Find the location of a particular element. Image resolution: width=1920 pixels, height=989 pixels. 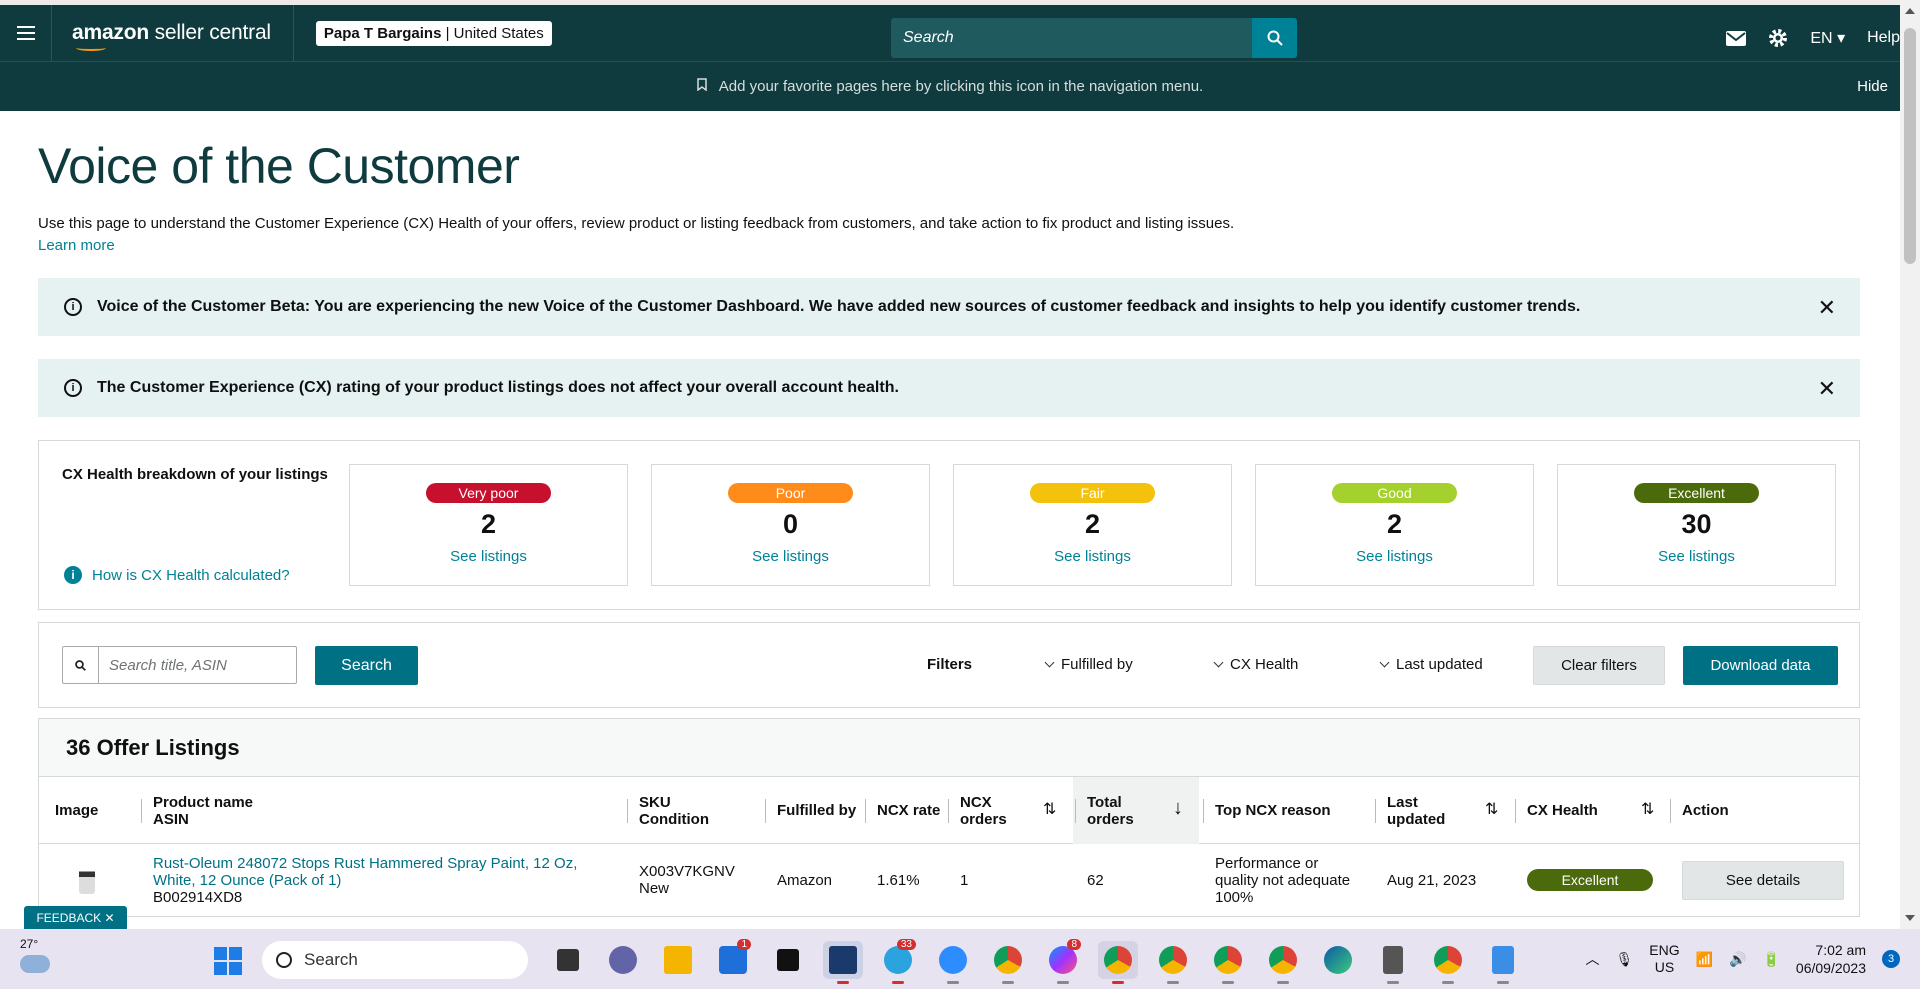

col-total-orders: Total orders is located at coordinates (1104, 810).